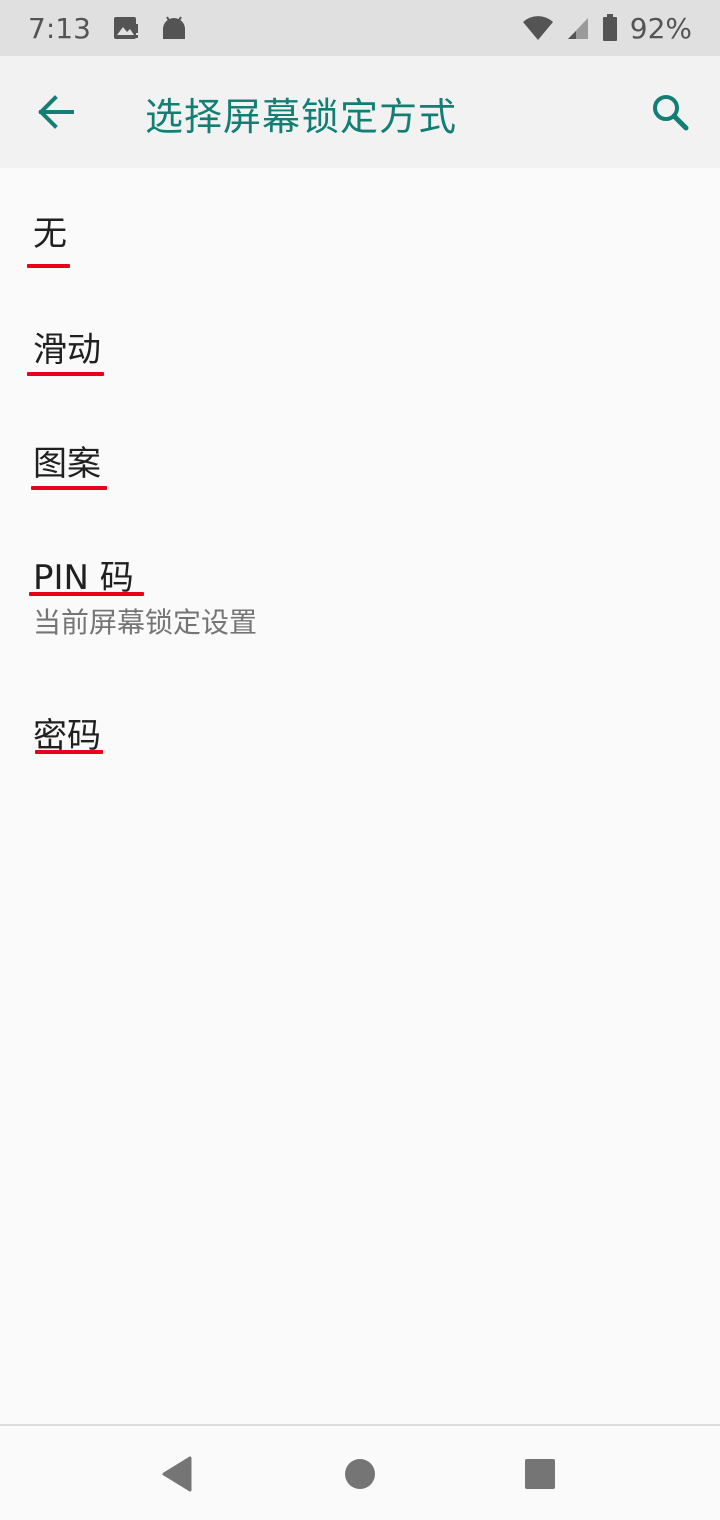 The width and height of the screenshot is (720, 1520). I want to click on battery-percent: 92%, so click(660, 28).